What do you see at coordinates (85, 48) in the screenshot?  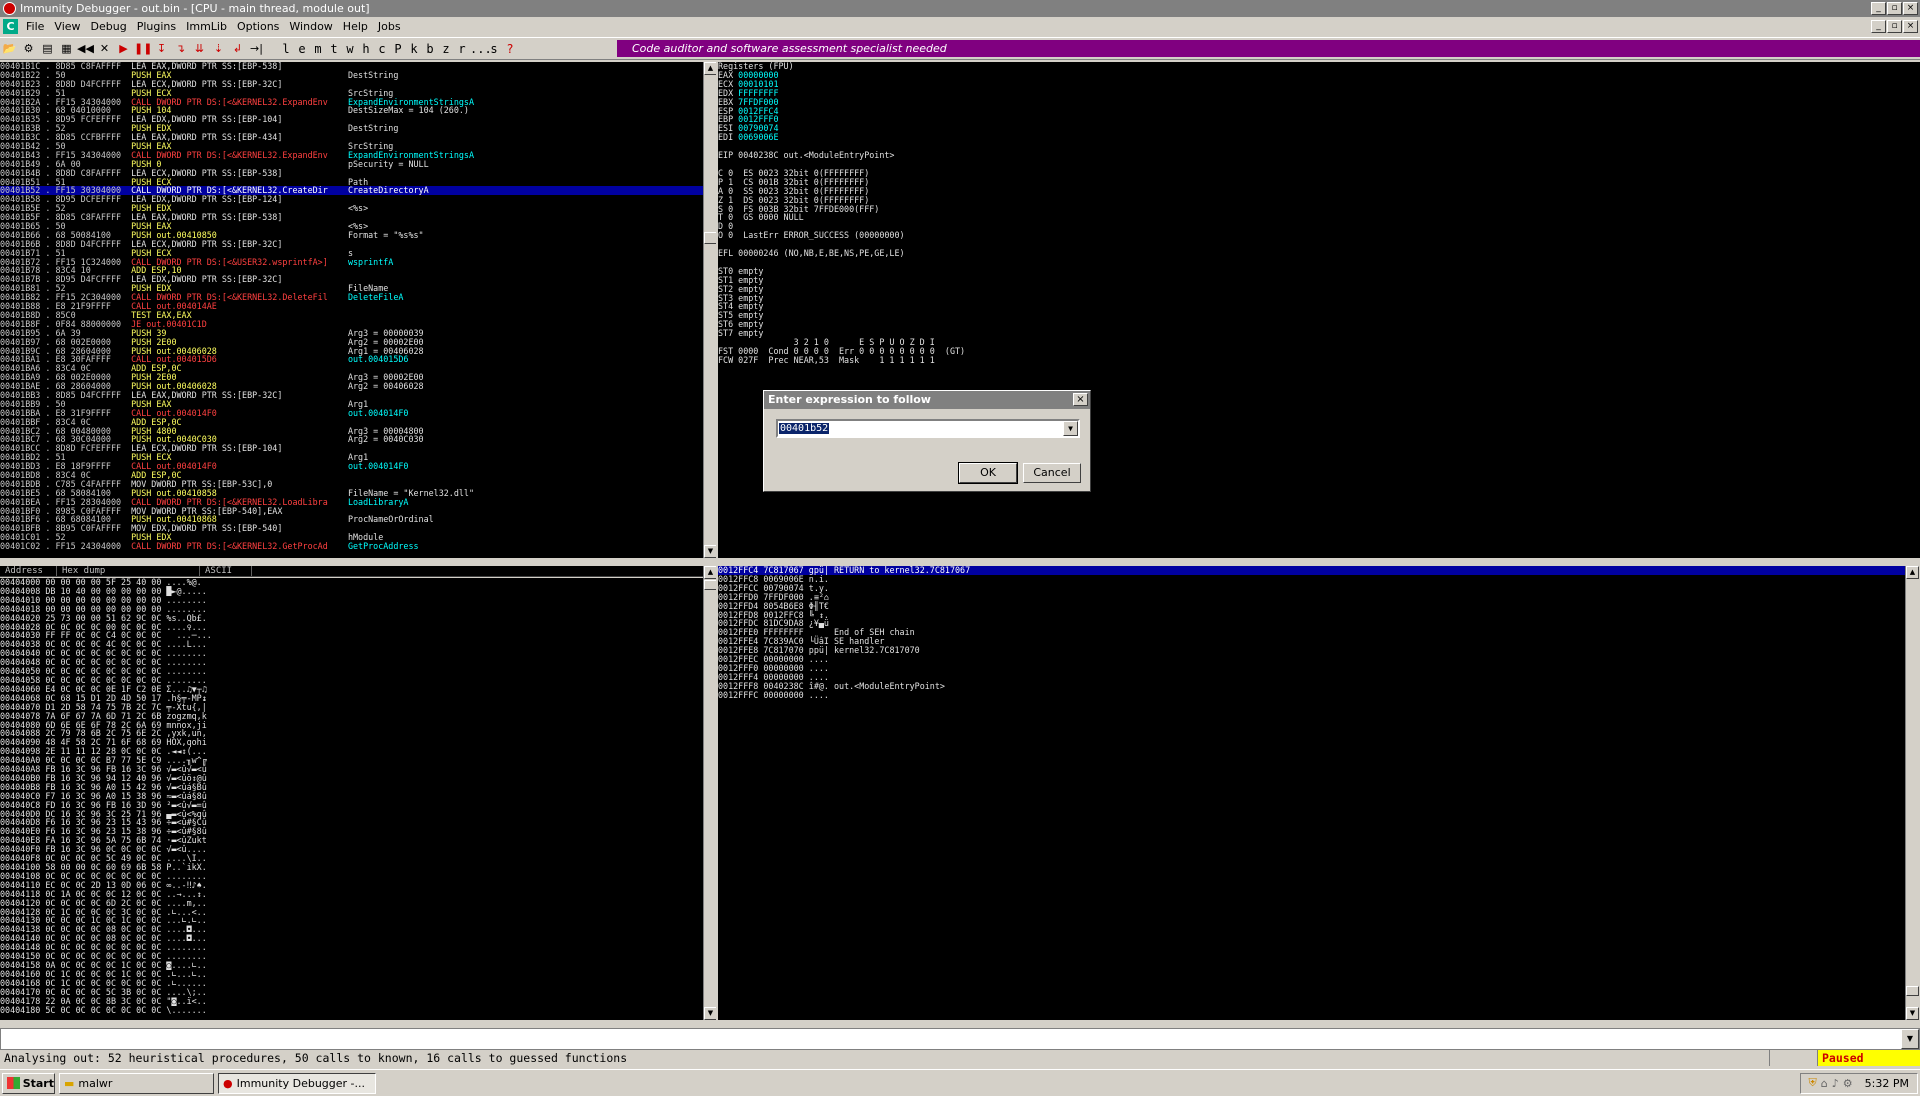 I see `rewind-icon: ◀◀` at bounding box center [85, 48].